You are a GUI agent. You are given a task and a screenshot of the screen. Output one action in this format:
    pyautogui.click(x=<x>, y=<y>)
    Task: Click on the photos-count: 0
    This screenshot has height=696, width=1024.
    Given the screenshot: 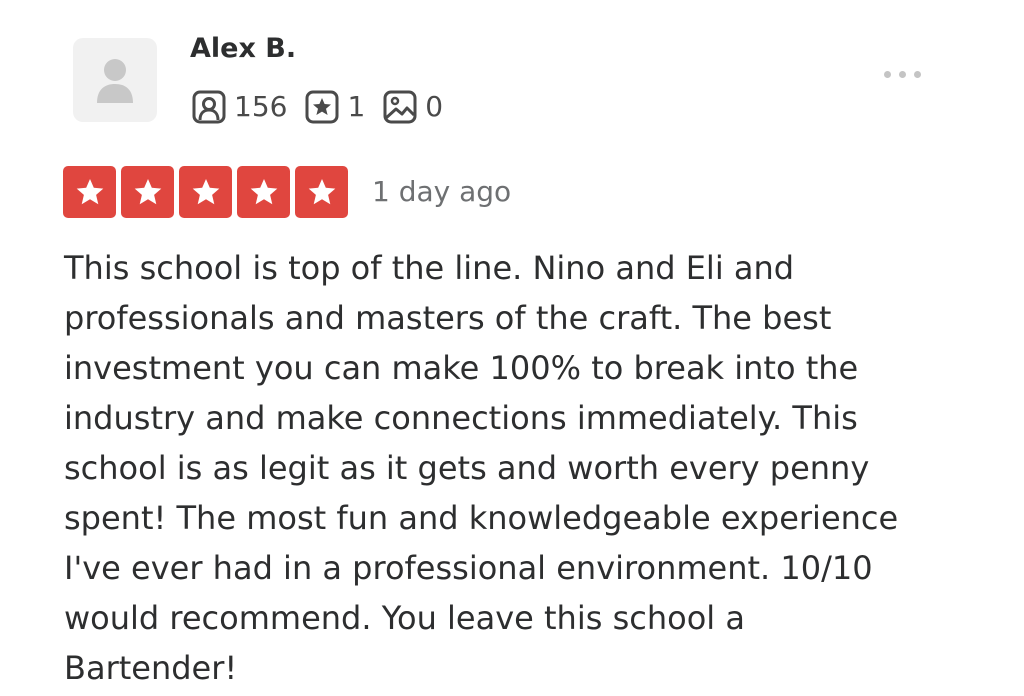 What is the action you would take?
    pyautogui.click(x=434, y=106)
    